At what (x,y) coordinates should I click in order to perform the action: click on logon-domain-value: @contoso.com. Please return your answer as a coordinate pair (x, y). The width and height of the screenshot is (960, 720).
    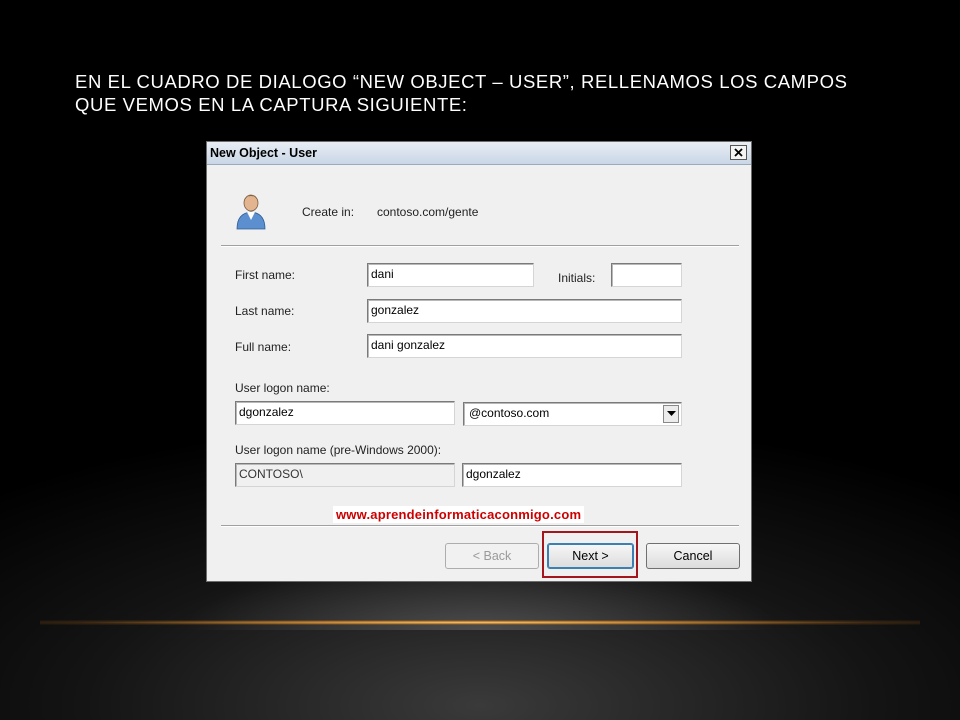
    Looking at the image, I should click on (509, 413).